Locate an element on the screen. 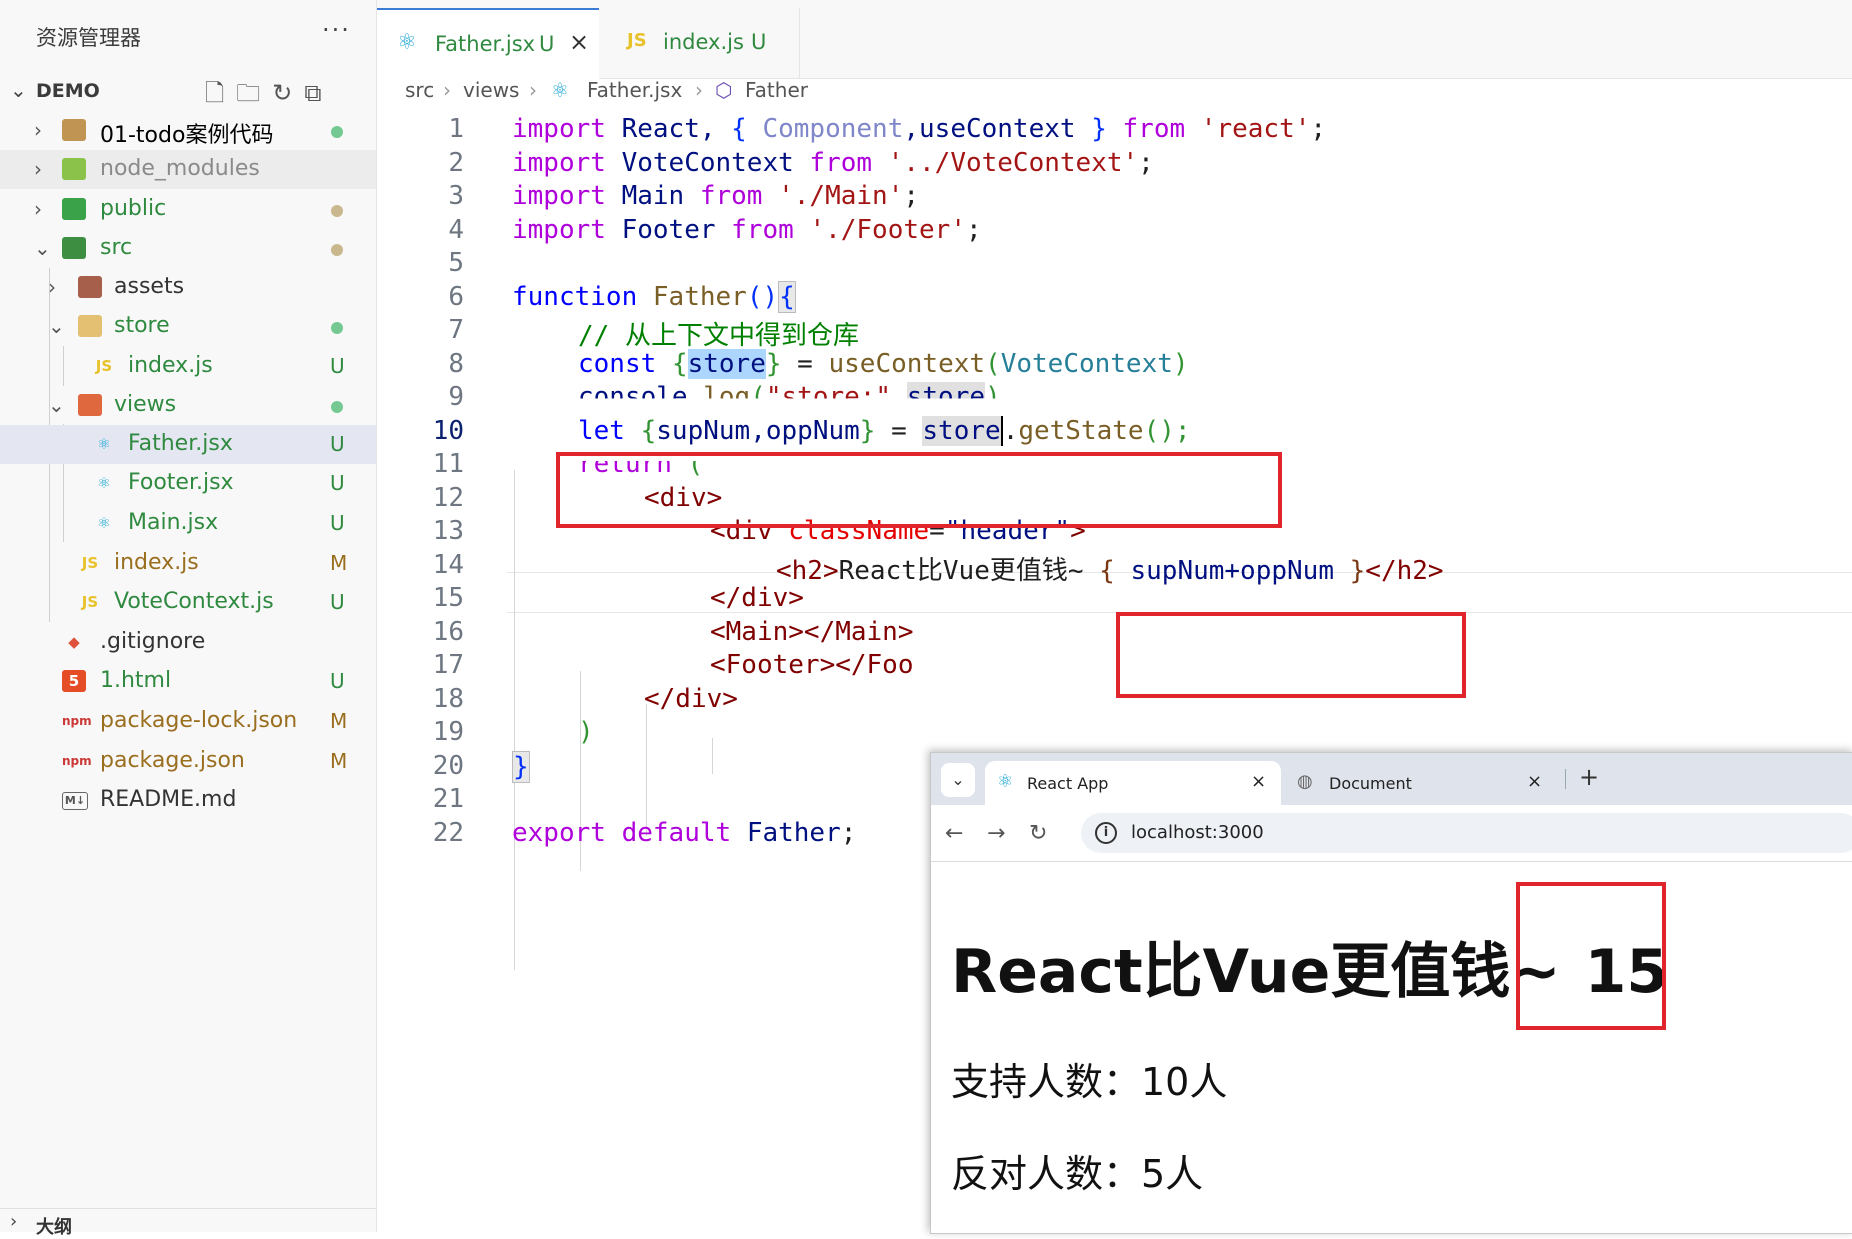 Image resolution: width=1852 pixels, height=1239 pixels. tab-father-jsx: ⚛ Father.jsx U × is located at coordinates (488, 44).